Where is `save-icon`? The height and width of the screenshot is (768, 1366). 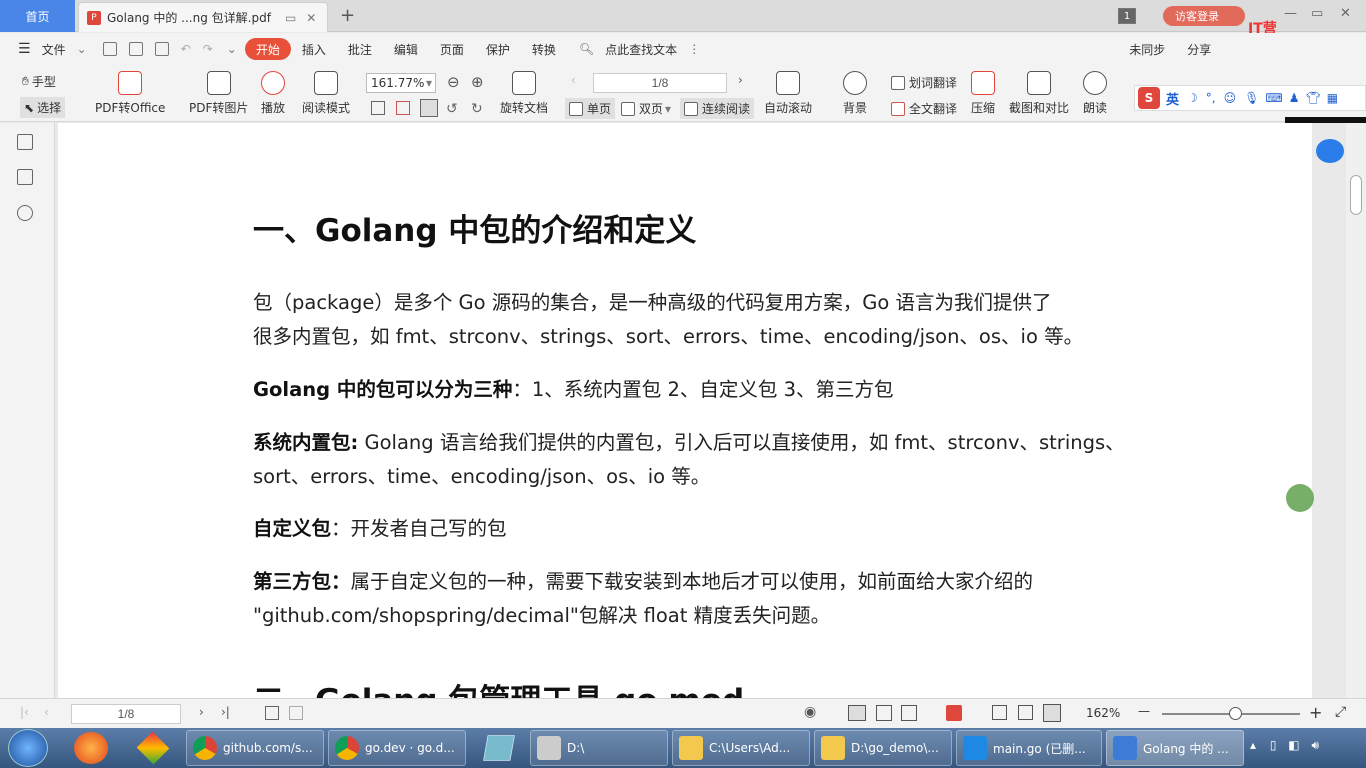 save-icon is located at coordinates (135, 49).